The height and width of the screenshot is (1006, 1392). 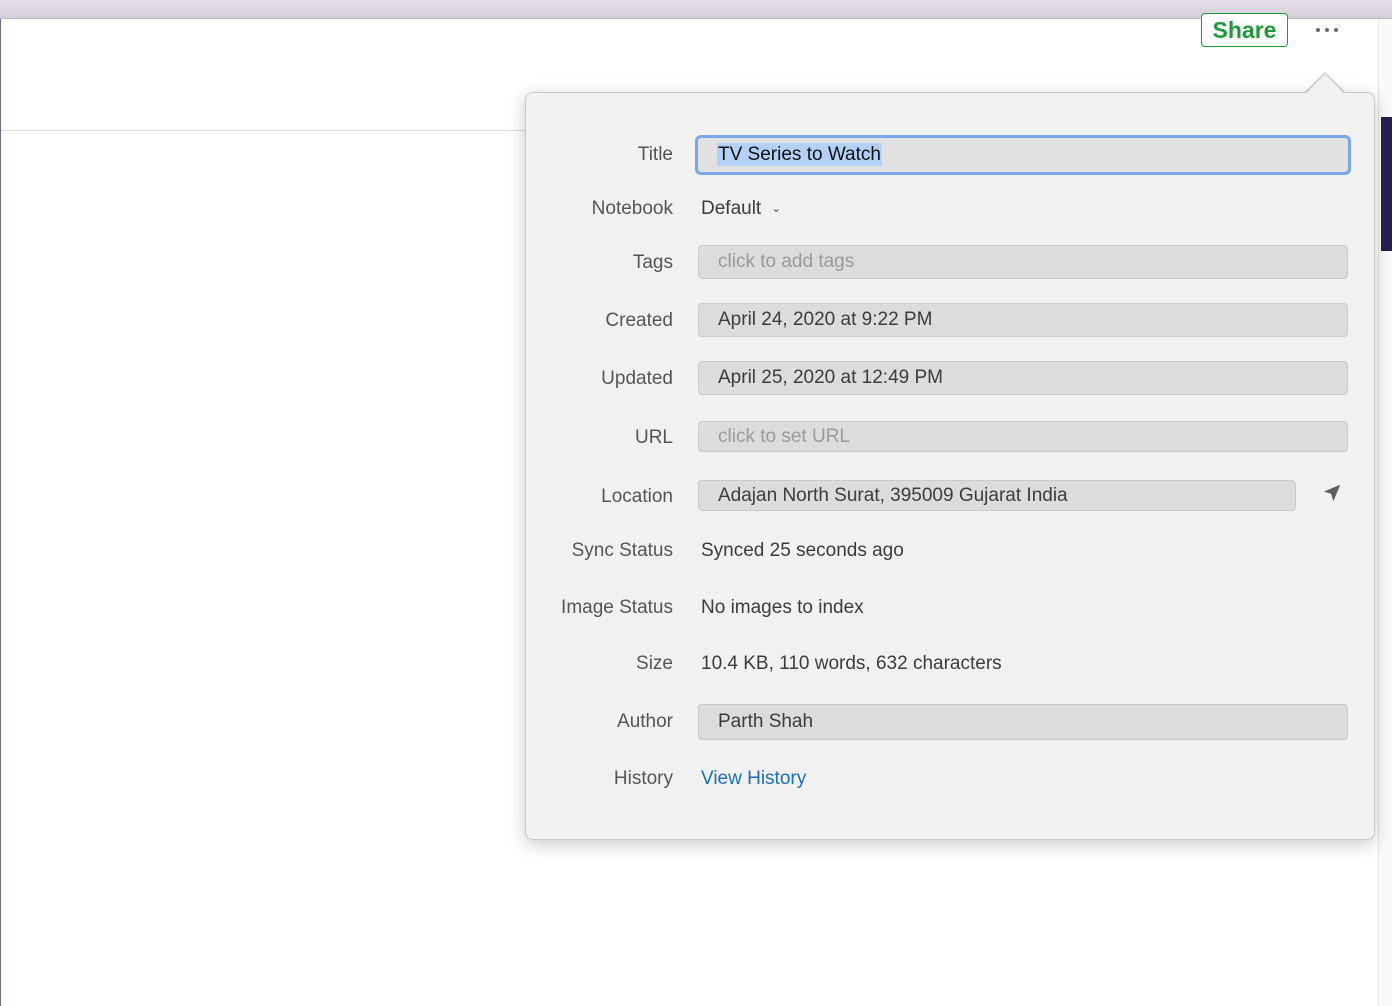 What do you see at coordinates (637, 378) in the screenshot?
I see `updated-label: Updated` at bounding box center [637, 378].